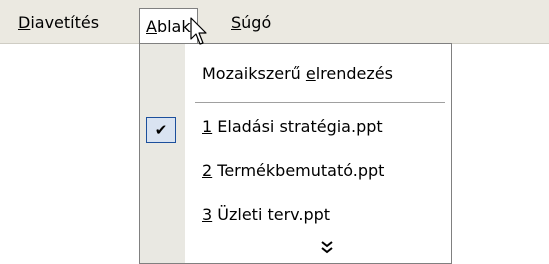  I want to click on chevron-double-down-icon, so click(326, 249).